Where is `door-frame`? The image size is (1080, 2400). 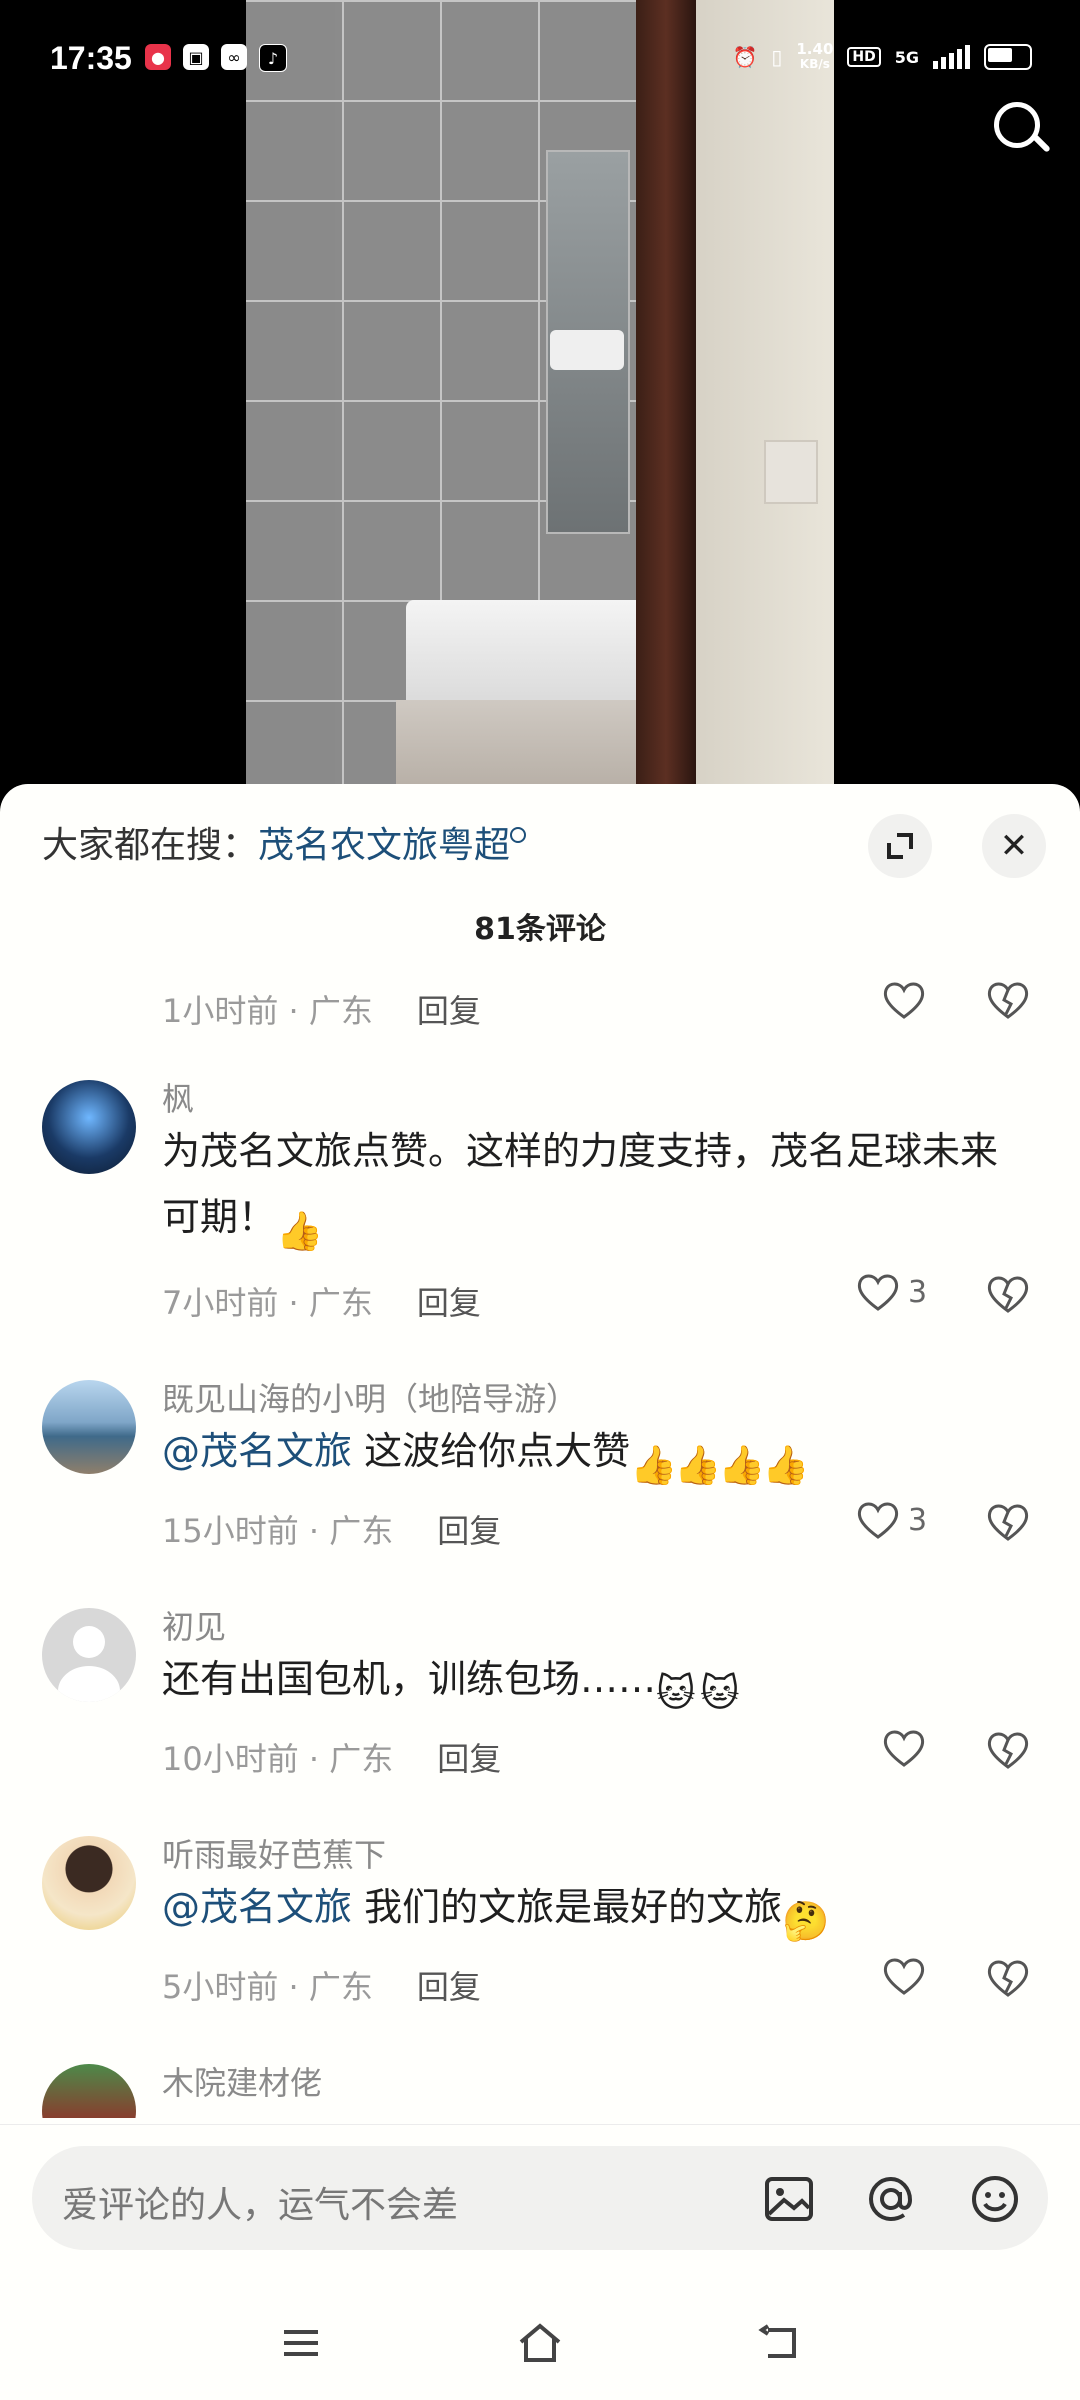
door-frame is located at coordinates (666, 400).